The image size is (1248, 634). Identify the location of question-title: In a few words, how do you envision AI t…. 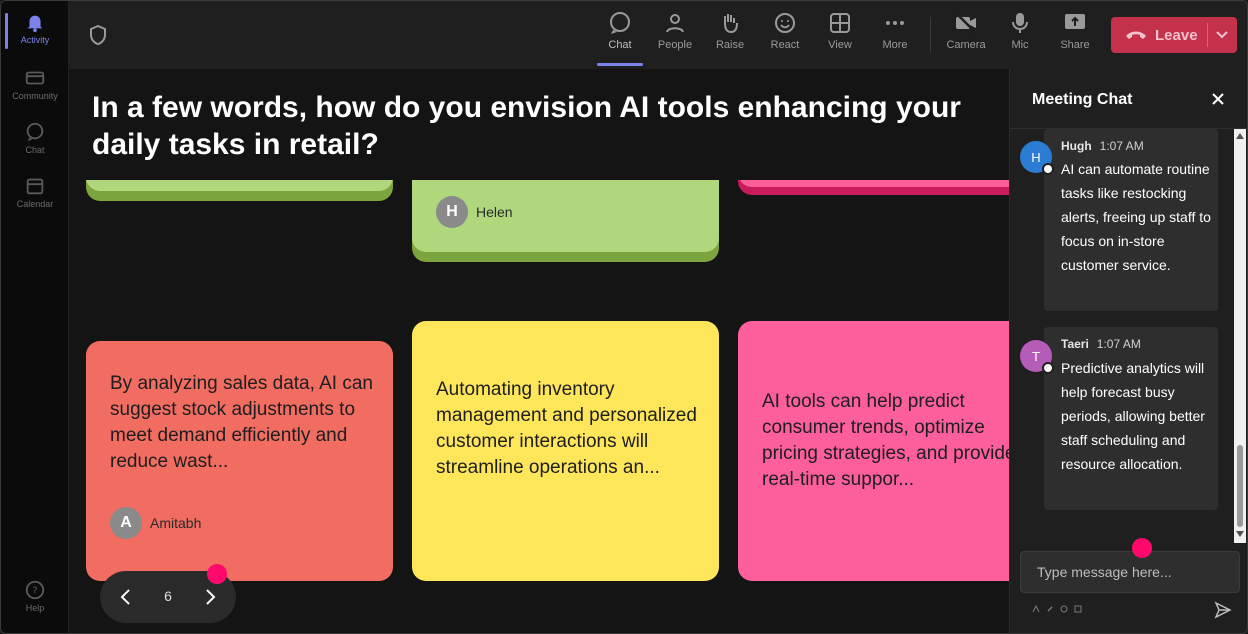
(526, 126).